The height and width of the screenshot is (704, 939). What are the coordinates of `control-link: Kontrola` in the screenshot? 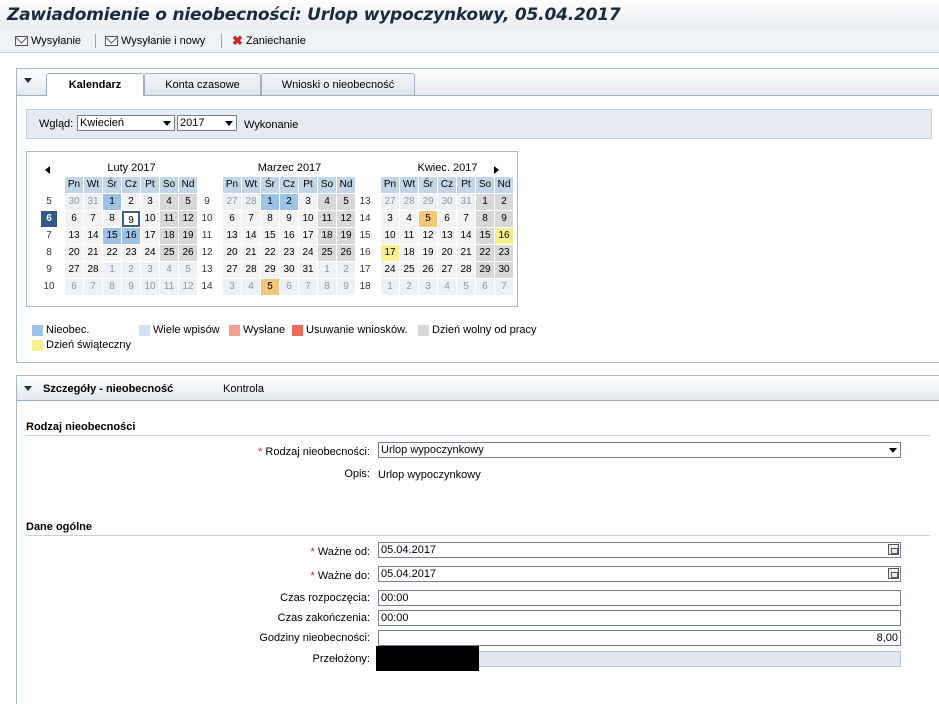 It's located at (243, 389).